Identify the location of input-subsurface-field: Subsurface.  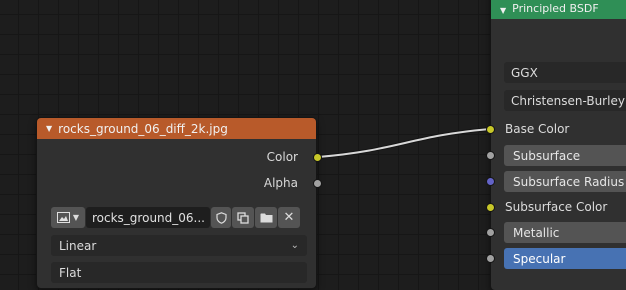
(565, 155).